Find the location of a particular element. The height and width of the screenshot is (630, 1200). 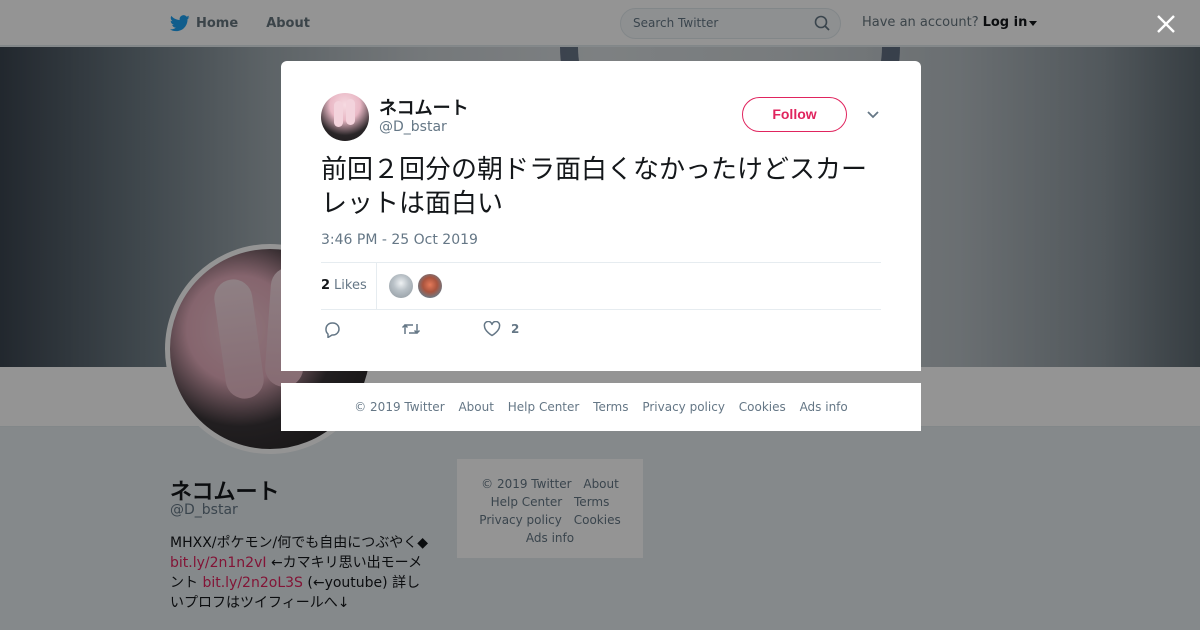

footer-help-link: Help Center is located at coordinates (544, 407).